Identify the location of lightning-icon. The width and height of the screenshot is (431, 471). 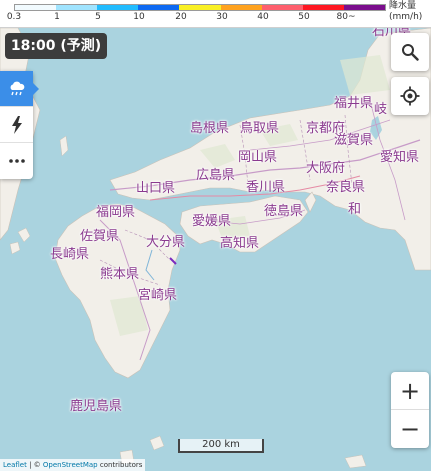
(16, 124).